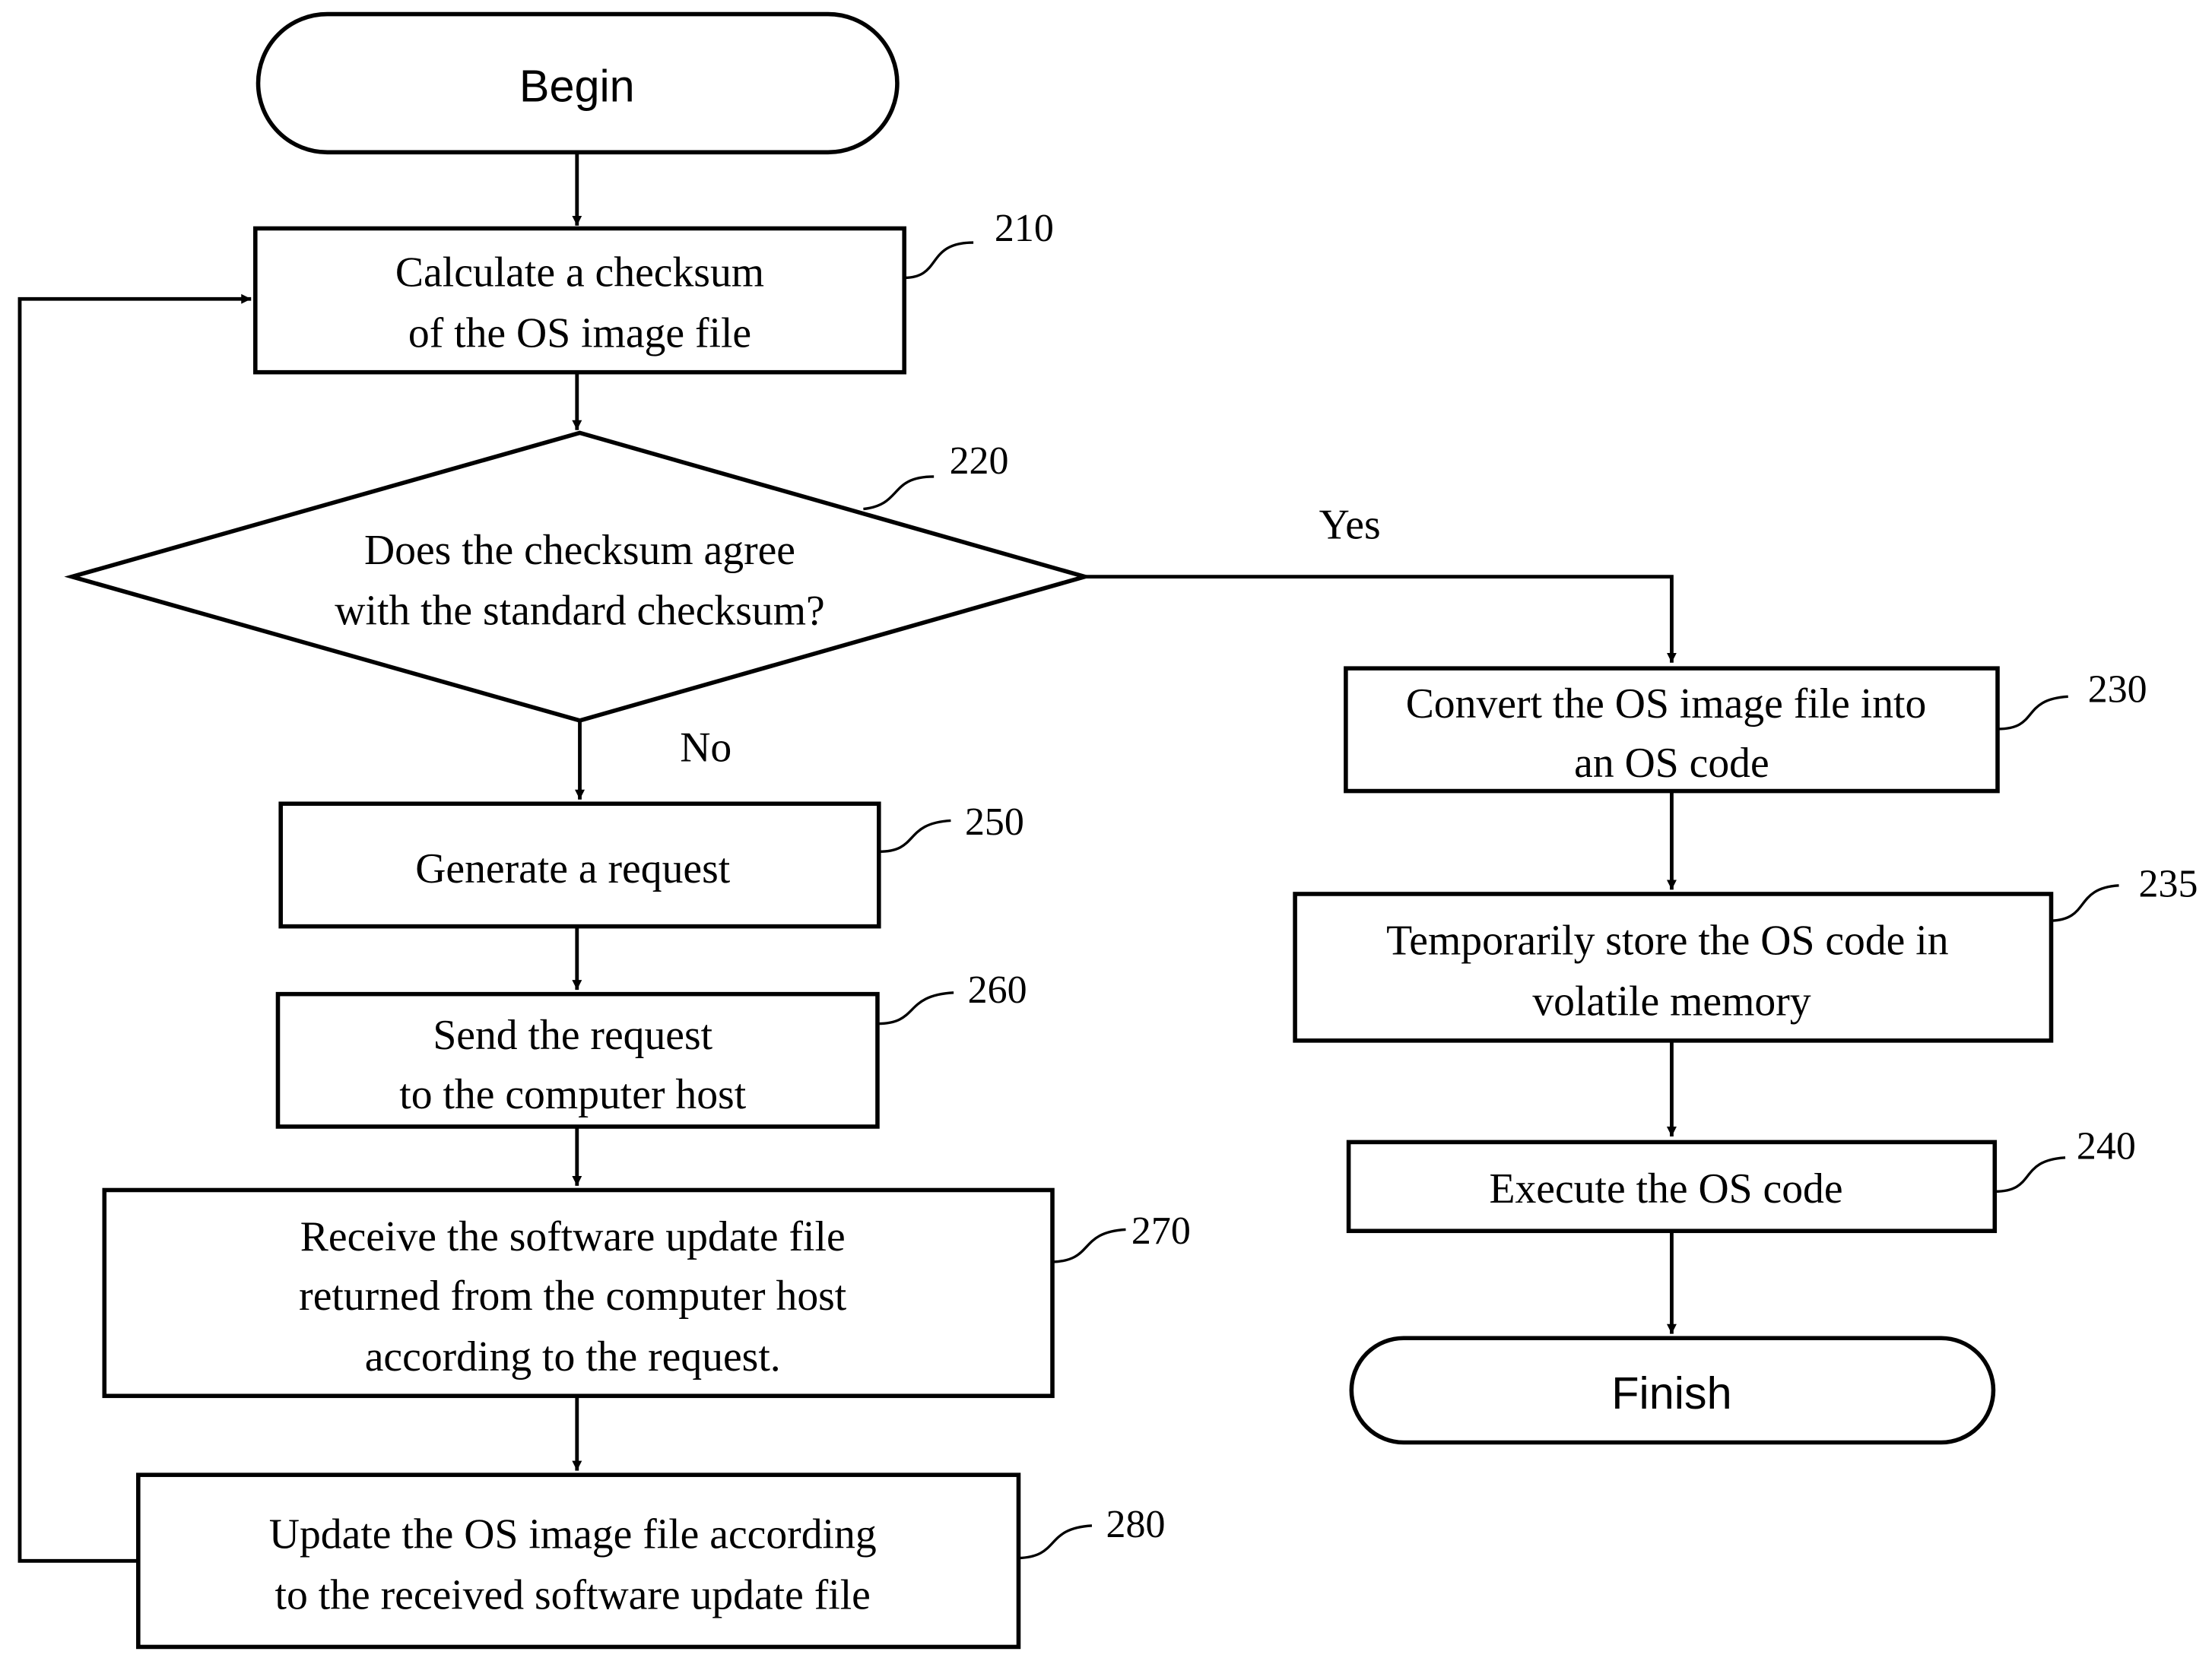 The image size is (2212, 1661). I want to click on step-270-leader, so click(1089, 1245).